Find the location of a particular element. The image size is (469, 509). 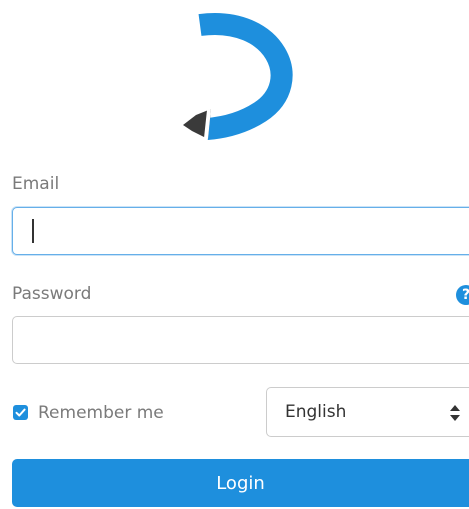

checkmark-icon is located at coordinates (20, 412).